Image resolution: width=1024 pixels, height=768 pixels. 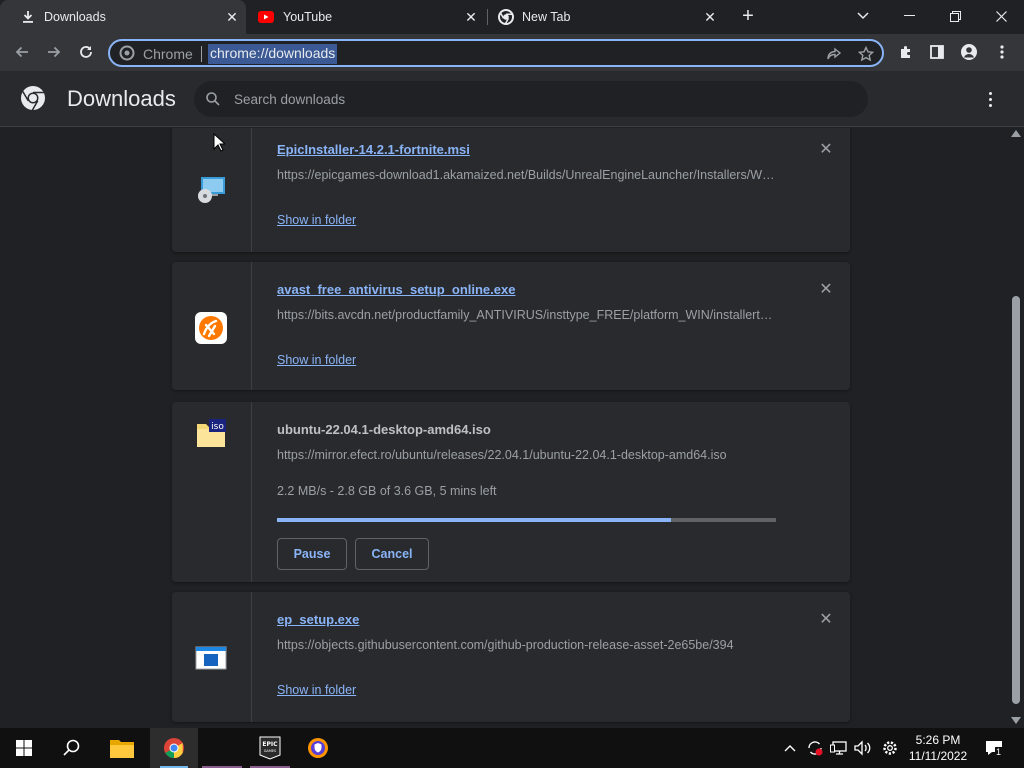 I want to click on blank-taskbar-button, so click(x=222, y=748).